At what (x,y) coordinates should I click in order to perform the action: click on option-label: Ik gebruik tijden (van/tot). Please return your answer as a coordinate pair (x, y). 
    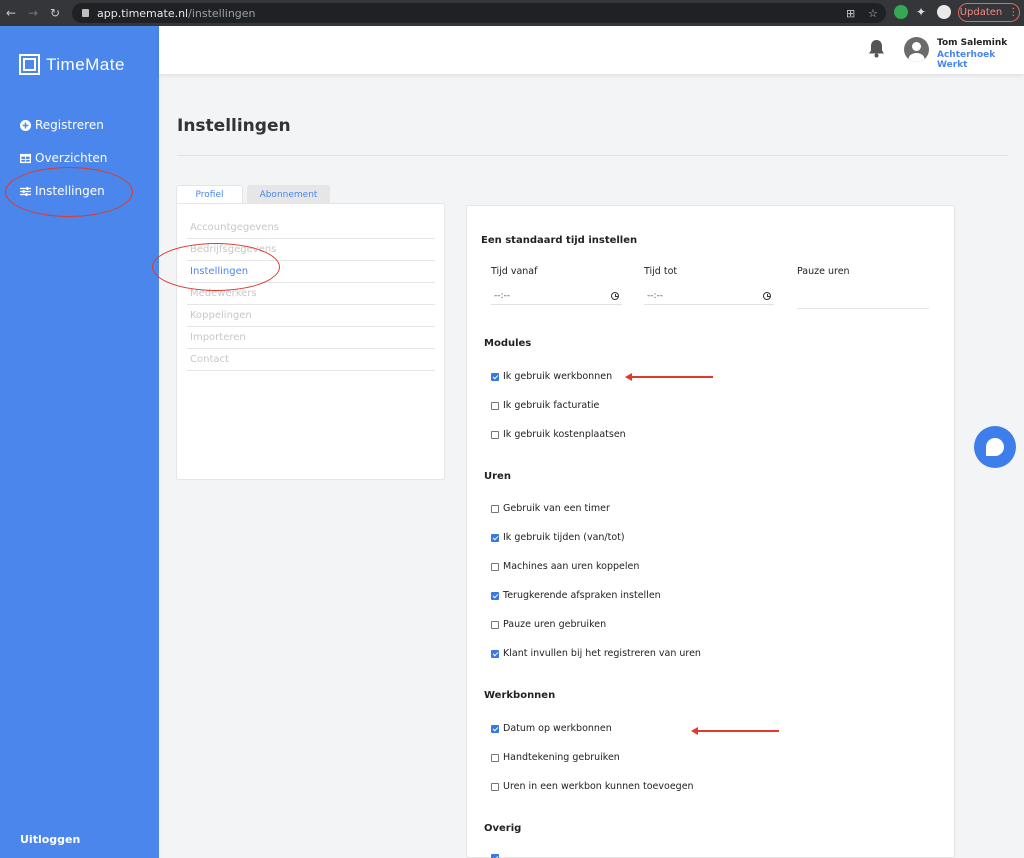
    Looking at the image, I should click on (564, 537).